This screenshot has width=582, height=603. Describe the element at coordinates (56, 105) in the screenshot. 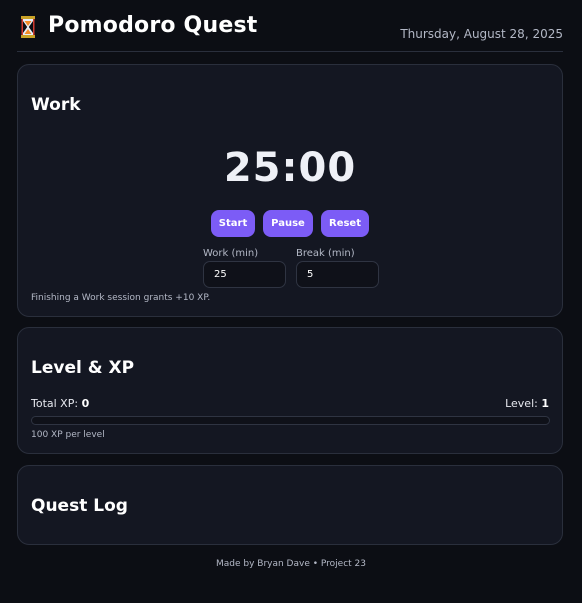

I see `session-heading: Work` at that location.